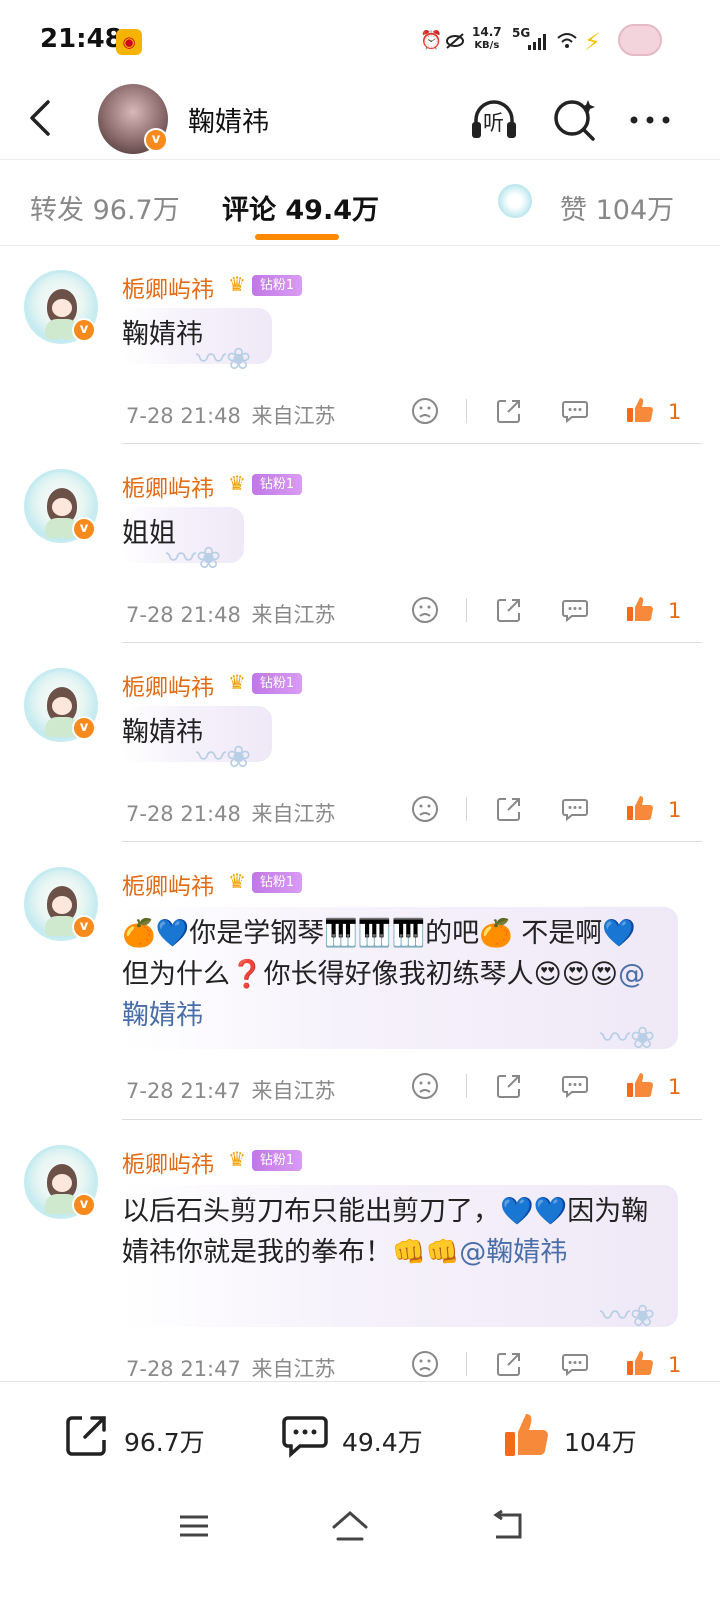 The image size is (720, 1608). Describe the element at coordinates (360, 39) in the screenshot. I see `status-bar: 21:48 ◉ ⏰ 14.7 KB/s 5G ⚡` at that location.